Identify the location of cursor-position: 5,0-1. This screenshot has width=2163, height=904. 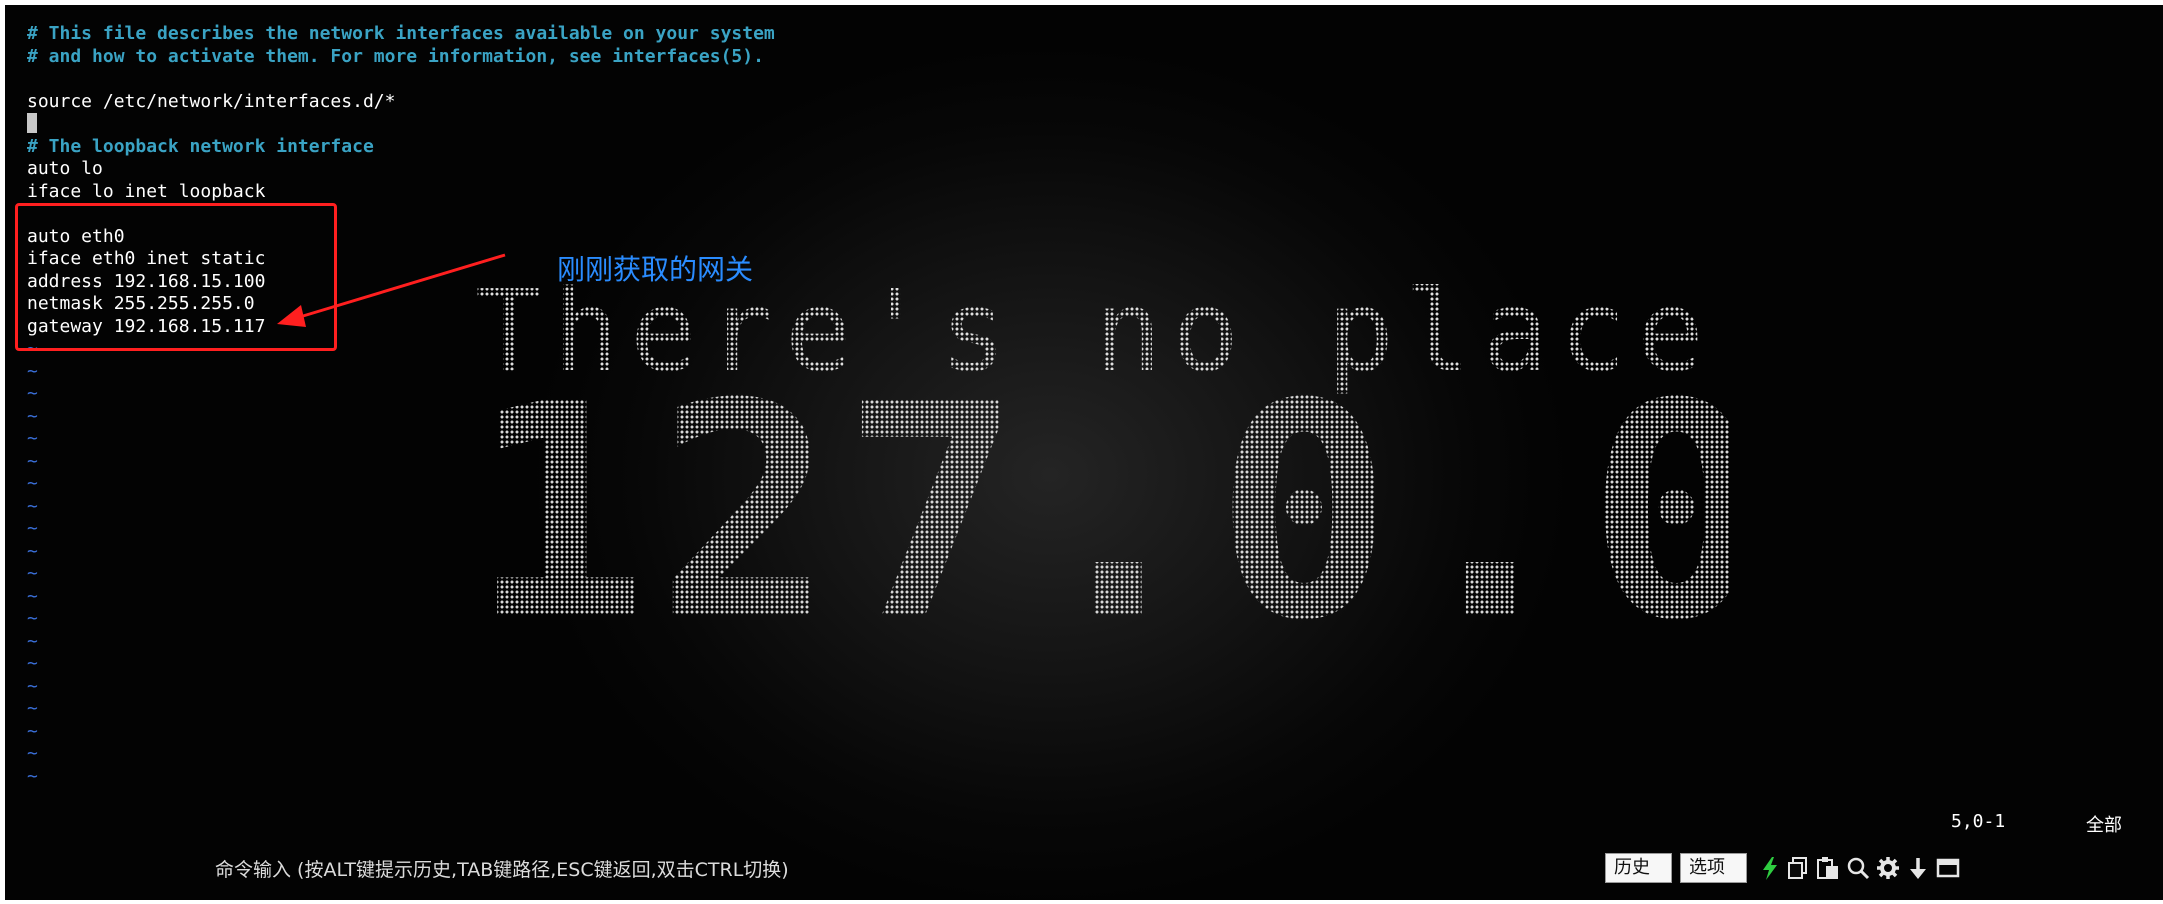
(1978, 821).